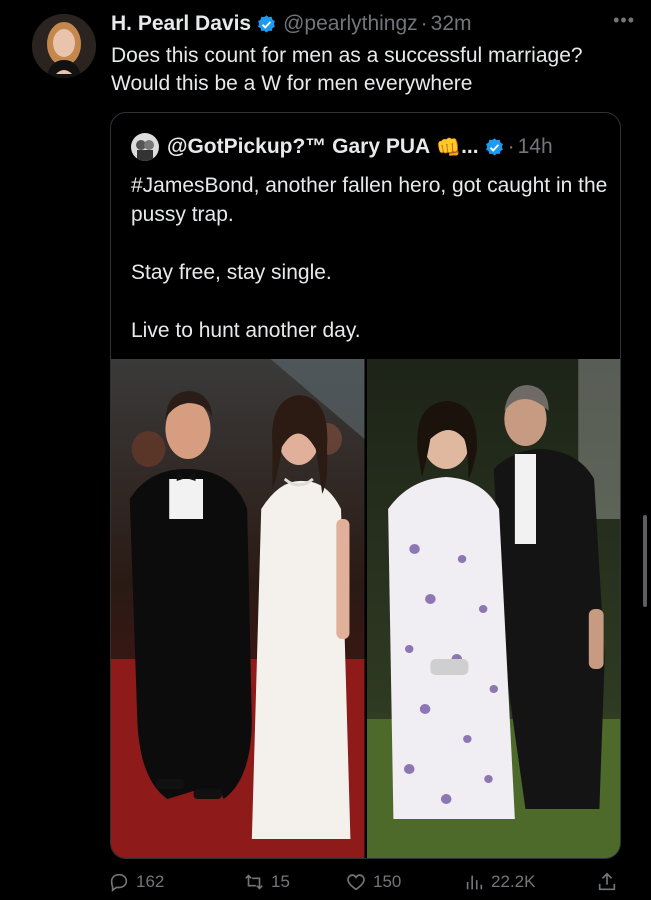  Describe the element at coordinates (535, 146) in the screenshot. I see `quoted-timestamp: 14h` at that location.